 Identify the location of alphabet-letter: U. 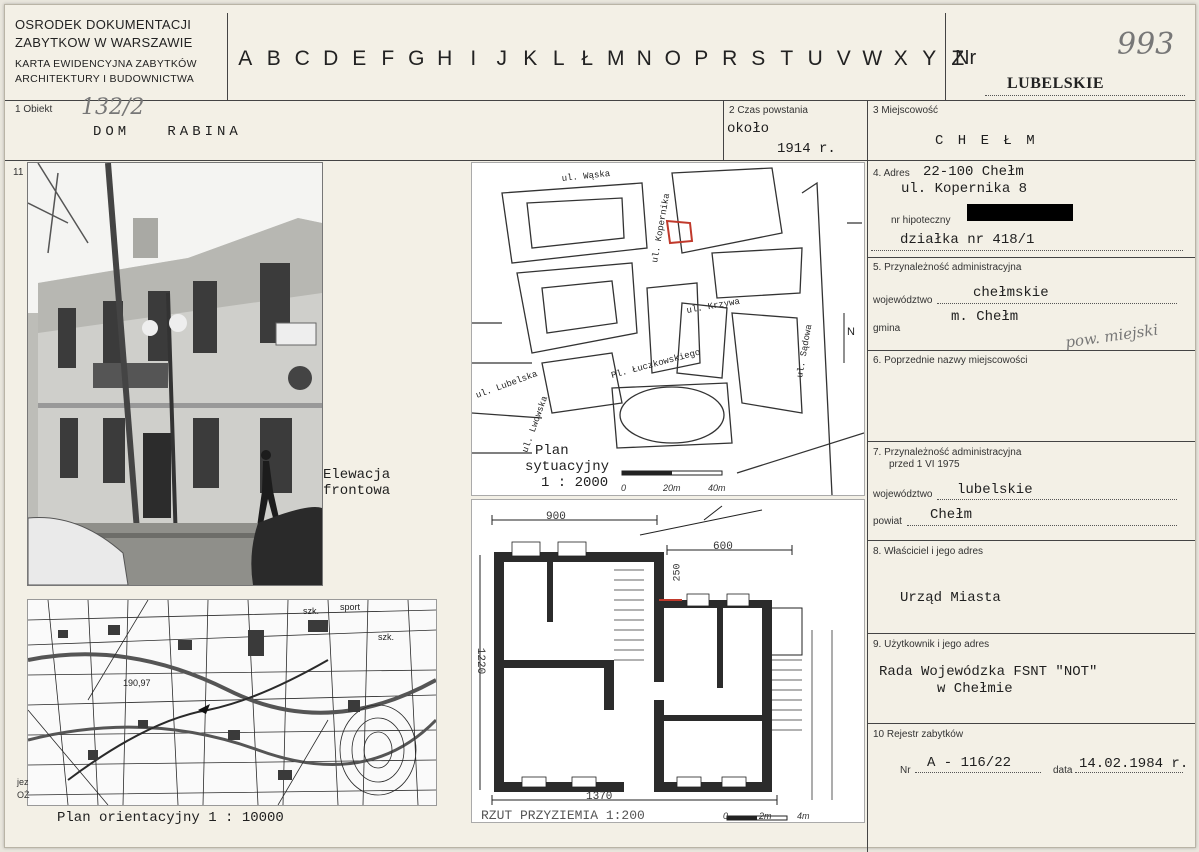
(815, 58).